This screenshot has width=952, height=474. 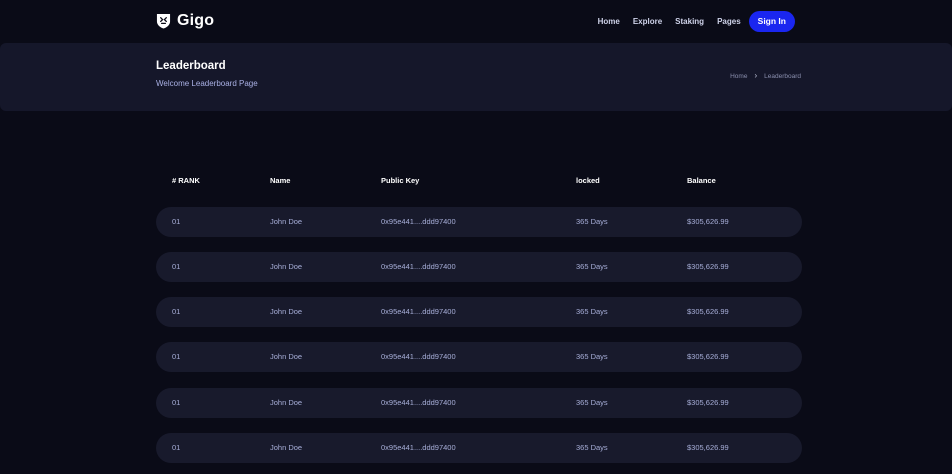 What do you see at coordinates (756, 75) in the screenshot?
I see `chevron-right-icon: ›` at bounding box center [756, 75].